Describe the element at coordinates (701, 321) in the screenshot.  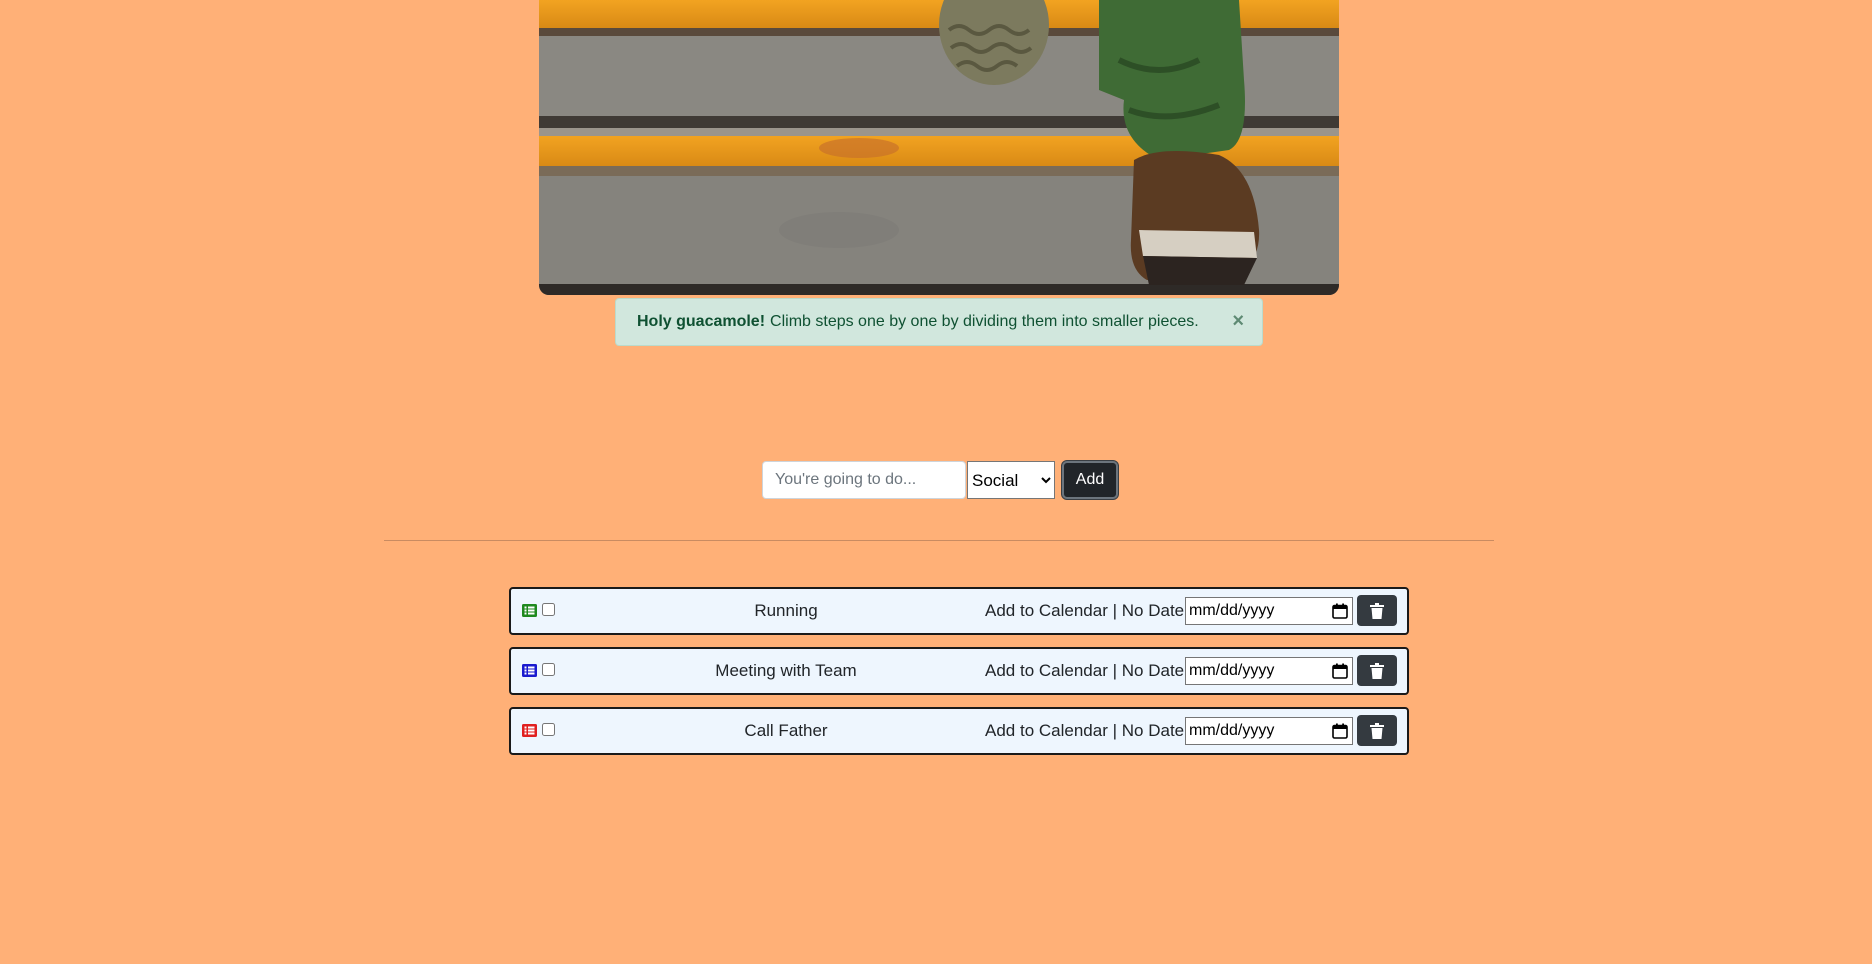
I see `alert-heading: Holy guacamole!` at that location.